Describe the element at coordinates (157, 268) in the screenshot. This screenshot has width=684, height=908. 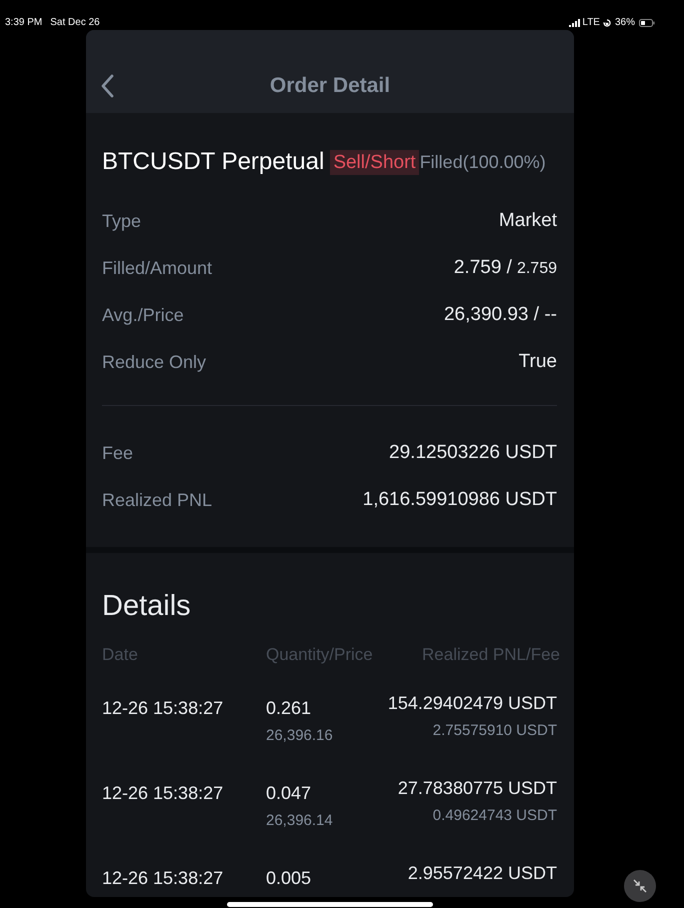
I see `field-label: Filled/Amount` at that location.